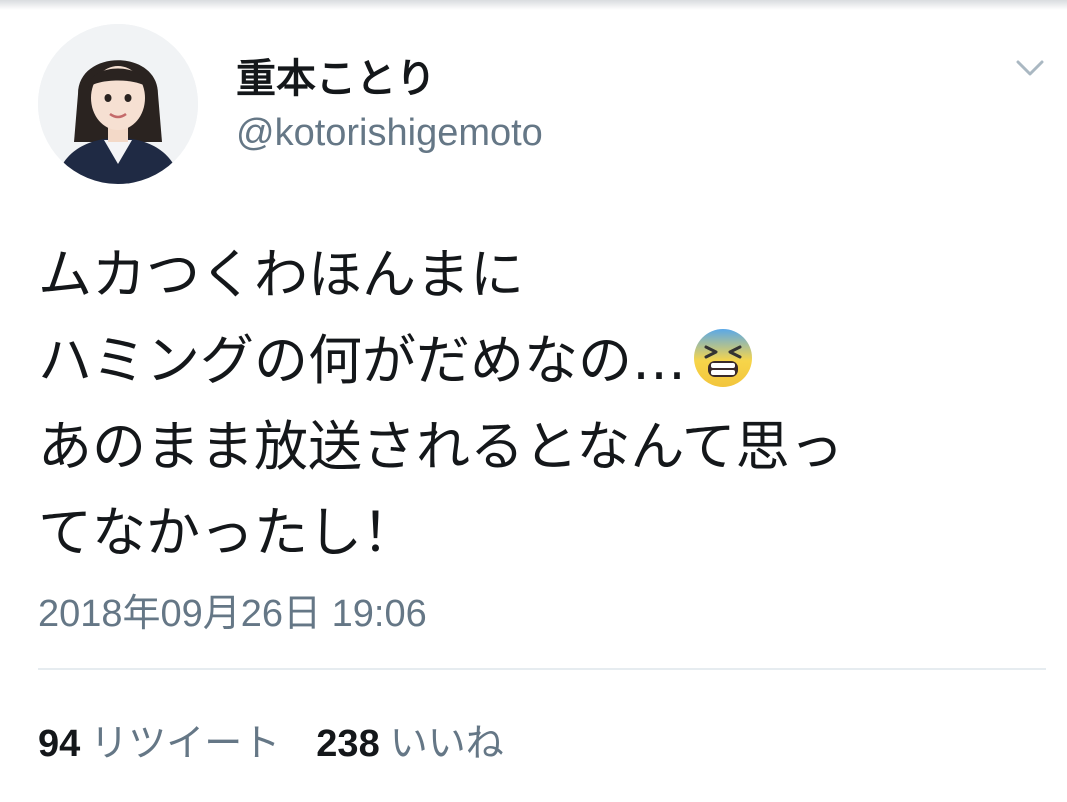  I want to click on retweets-stat: 94 リツイート, so click(159, 739).